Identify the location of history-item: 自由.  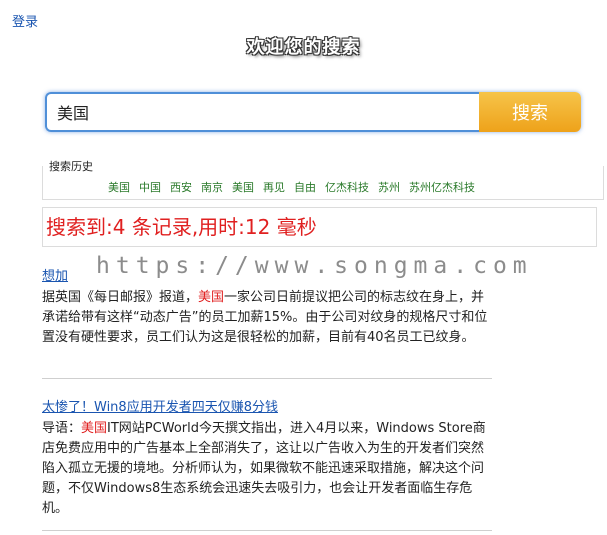
(305, 187).